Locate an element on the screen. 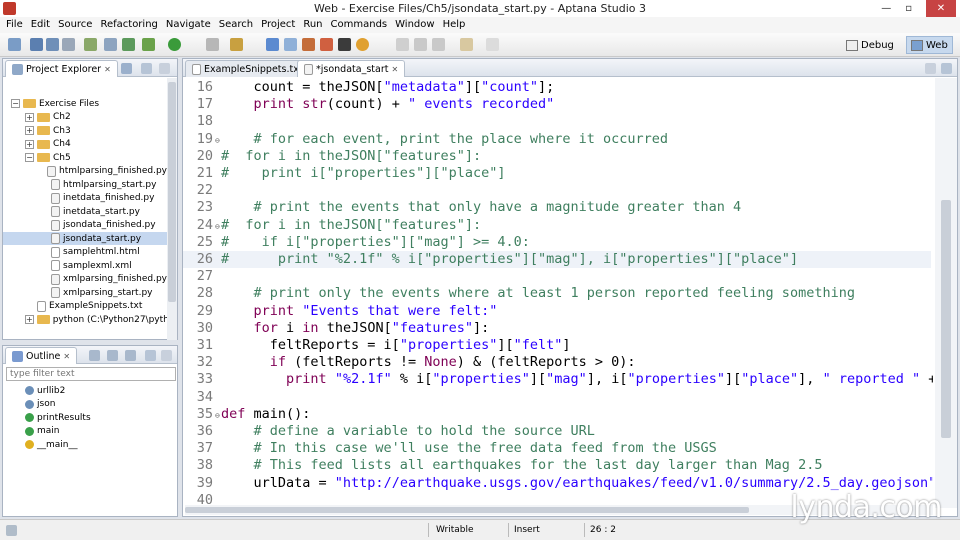 This screenshot has width=960, height=540. editor-tab: ExampleSnippets.txt is located at coordinates (247, 68).